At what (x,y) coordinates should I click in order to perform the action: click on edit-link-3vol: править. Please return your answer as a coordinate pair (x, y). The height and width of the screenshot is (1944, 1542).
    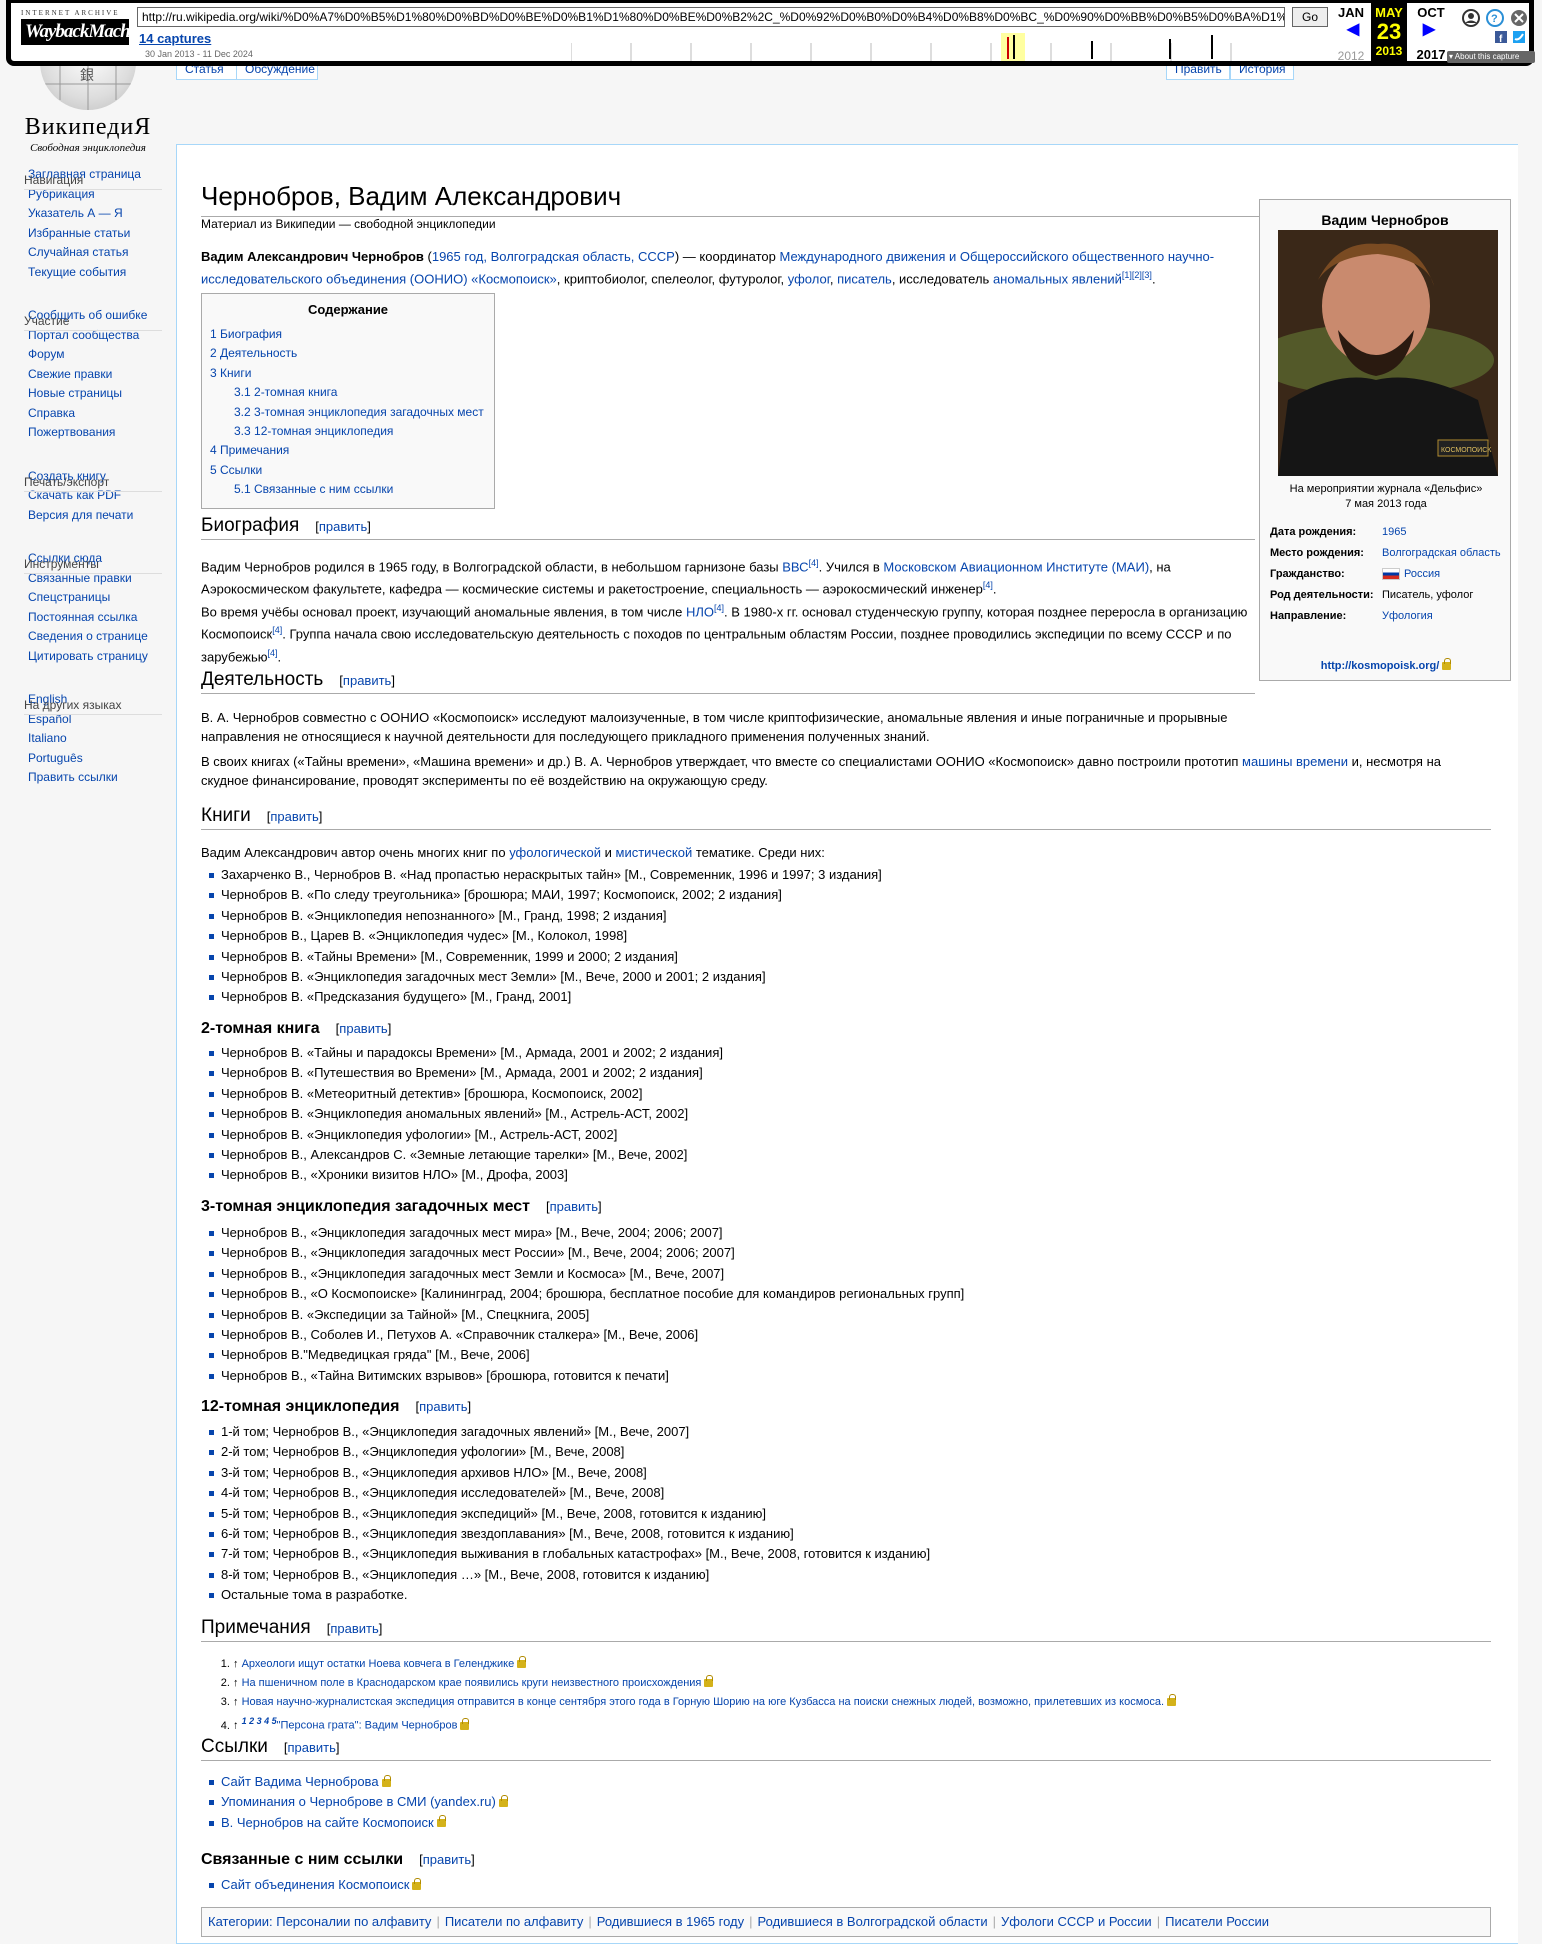
    Looking at the image, I should click on (574, 1206).